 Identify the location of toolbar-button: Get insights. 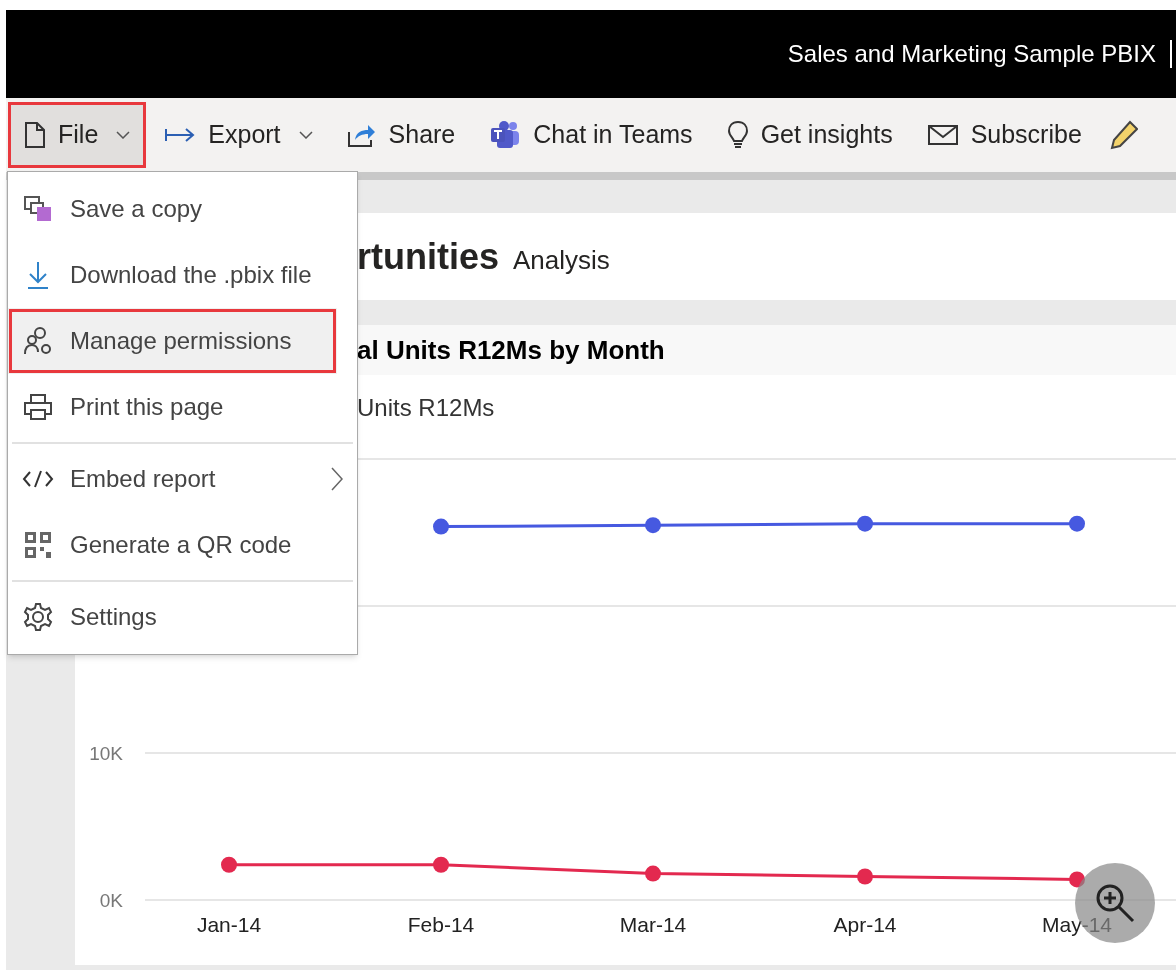
(809, 135).